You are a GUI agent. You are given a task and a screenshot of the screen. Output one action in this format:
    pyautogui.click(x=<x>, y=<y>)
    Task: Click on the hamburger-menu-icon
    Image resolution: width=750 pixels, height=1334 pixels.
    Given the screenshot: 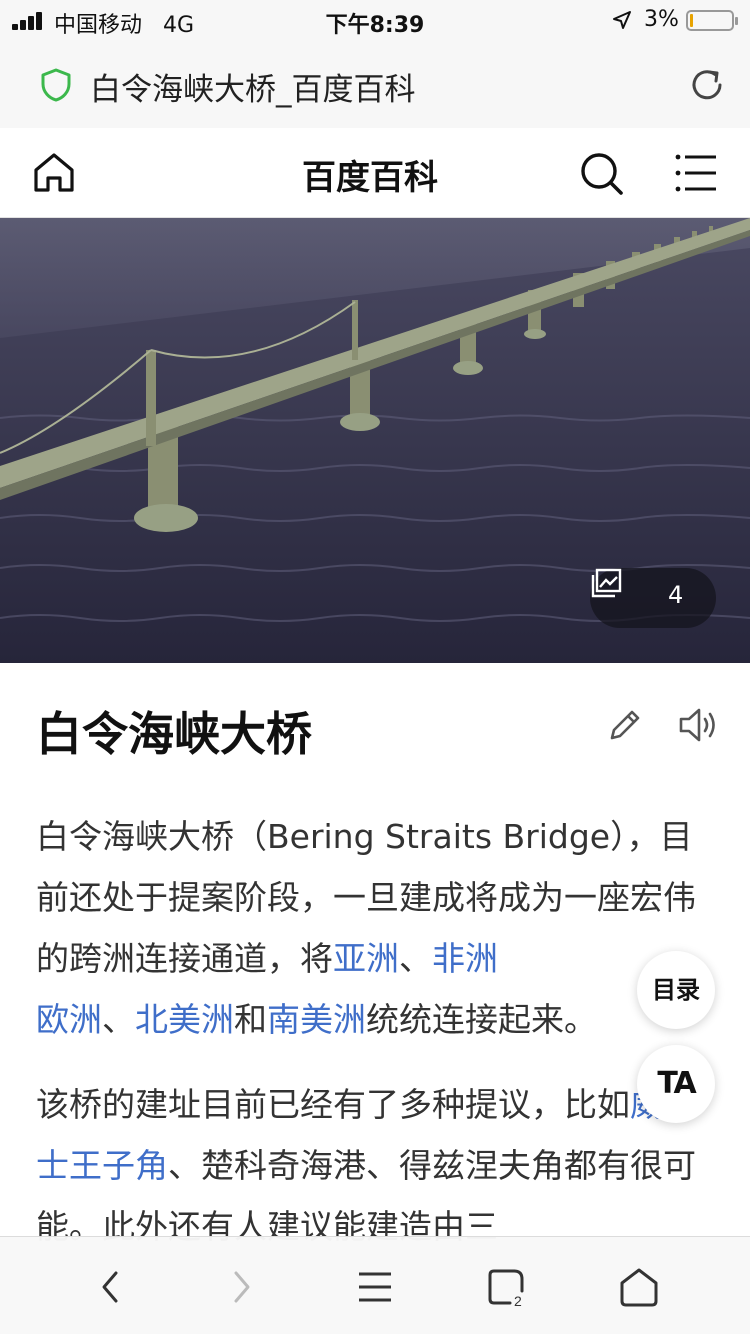 What is the action you would take?
    pyautogui.click(x=696, y=173)
    